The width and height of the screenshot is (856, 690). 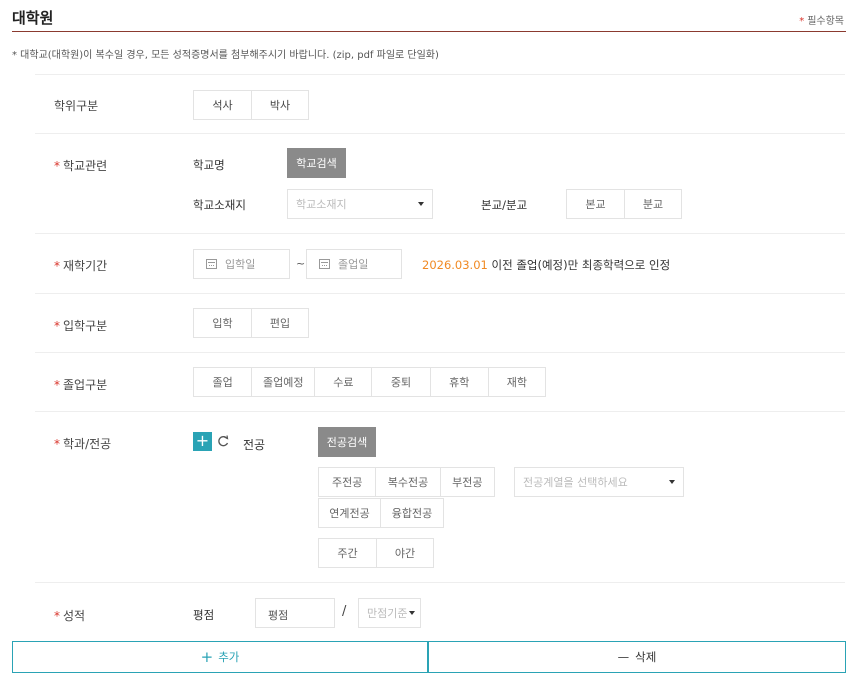 What do you see at coordinates (350, 513) in the screenshot?
I see `major-type-linked: 연계전공` at bounding box center [350, 513].